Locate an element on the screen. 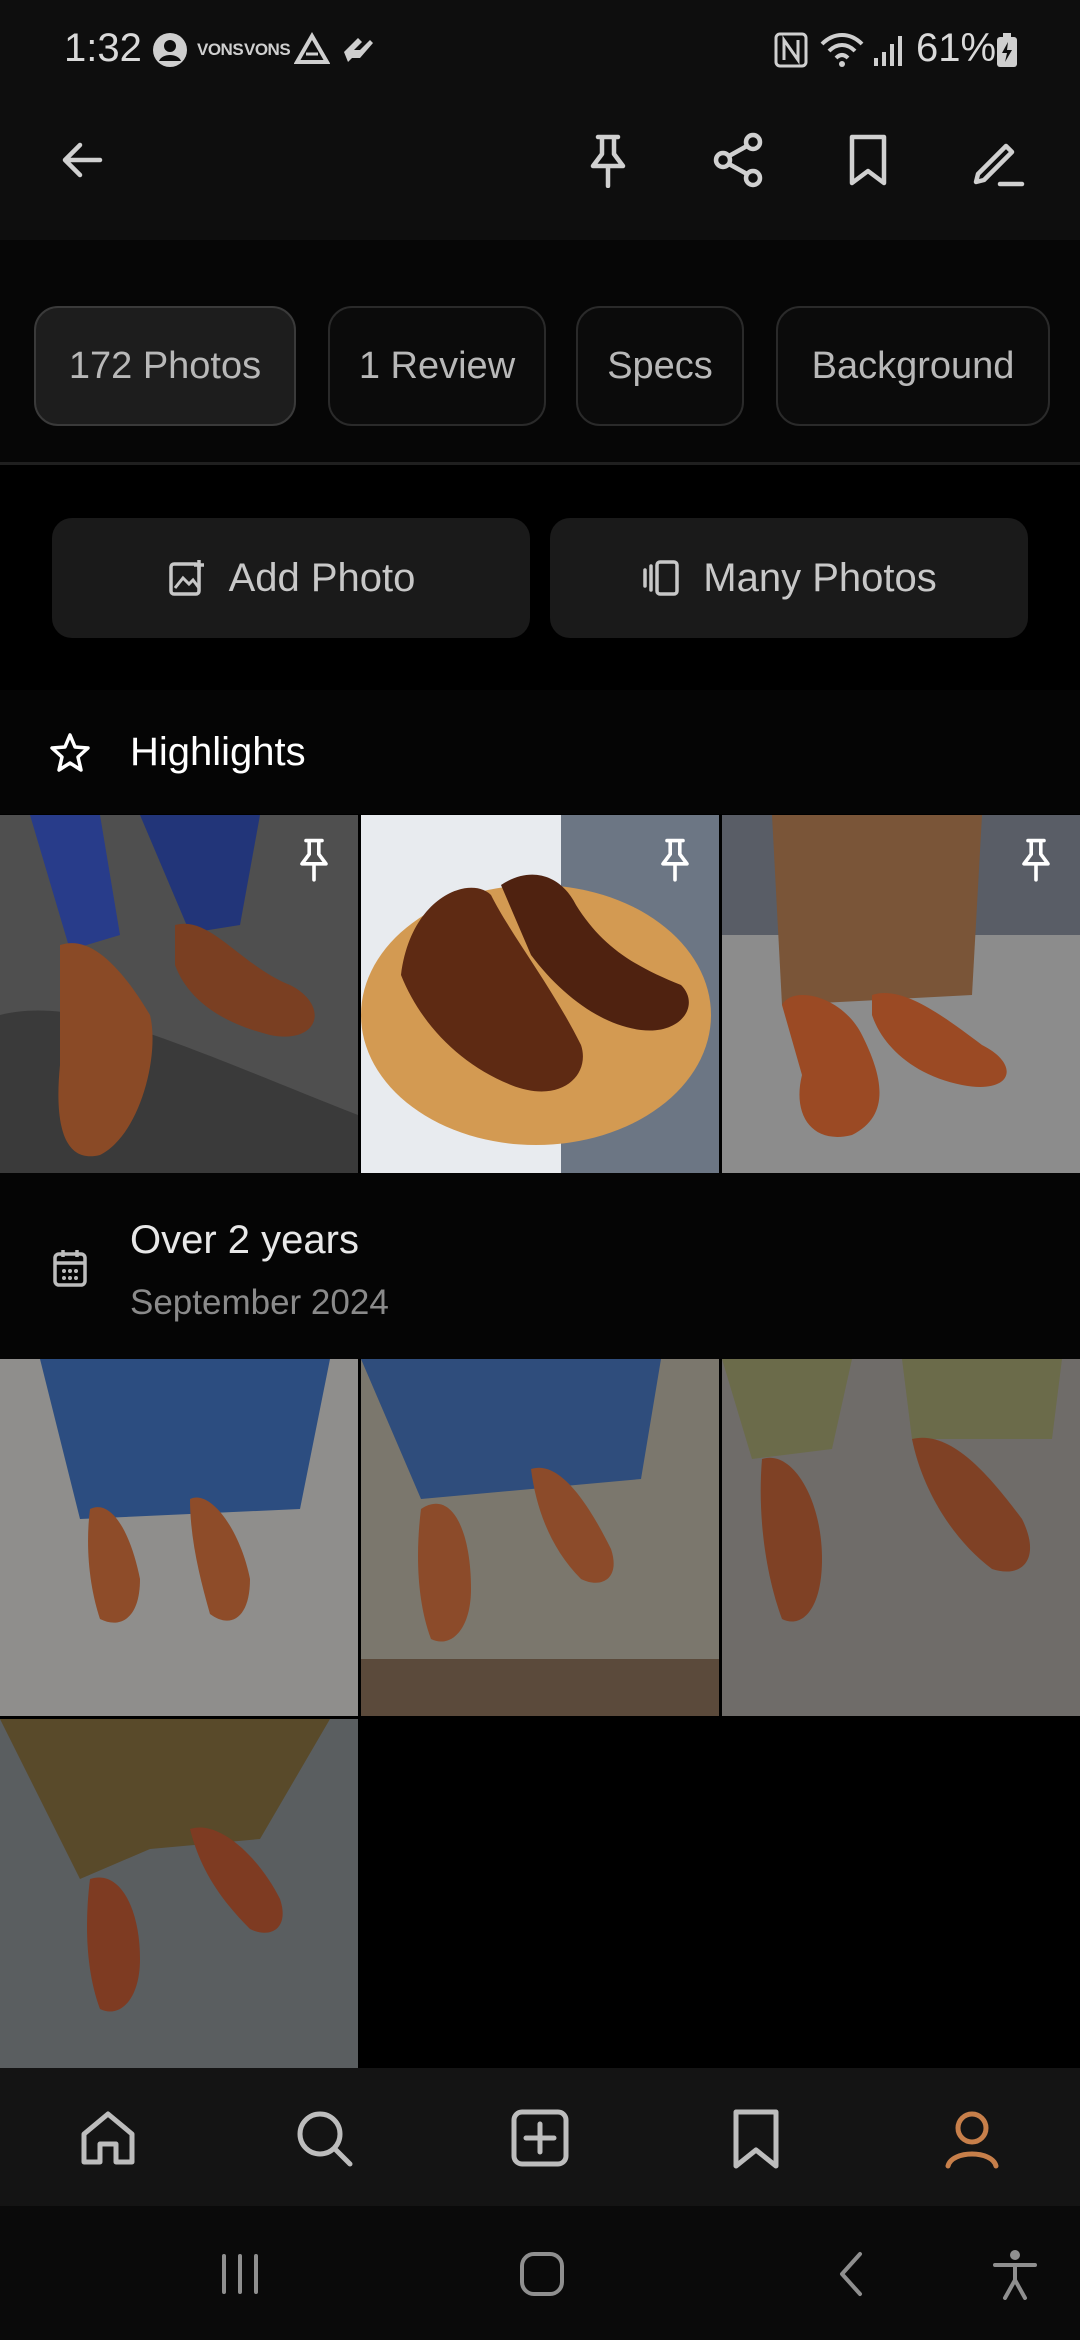  highlights-title: Highlights is located at coordinates (218, 752).